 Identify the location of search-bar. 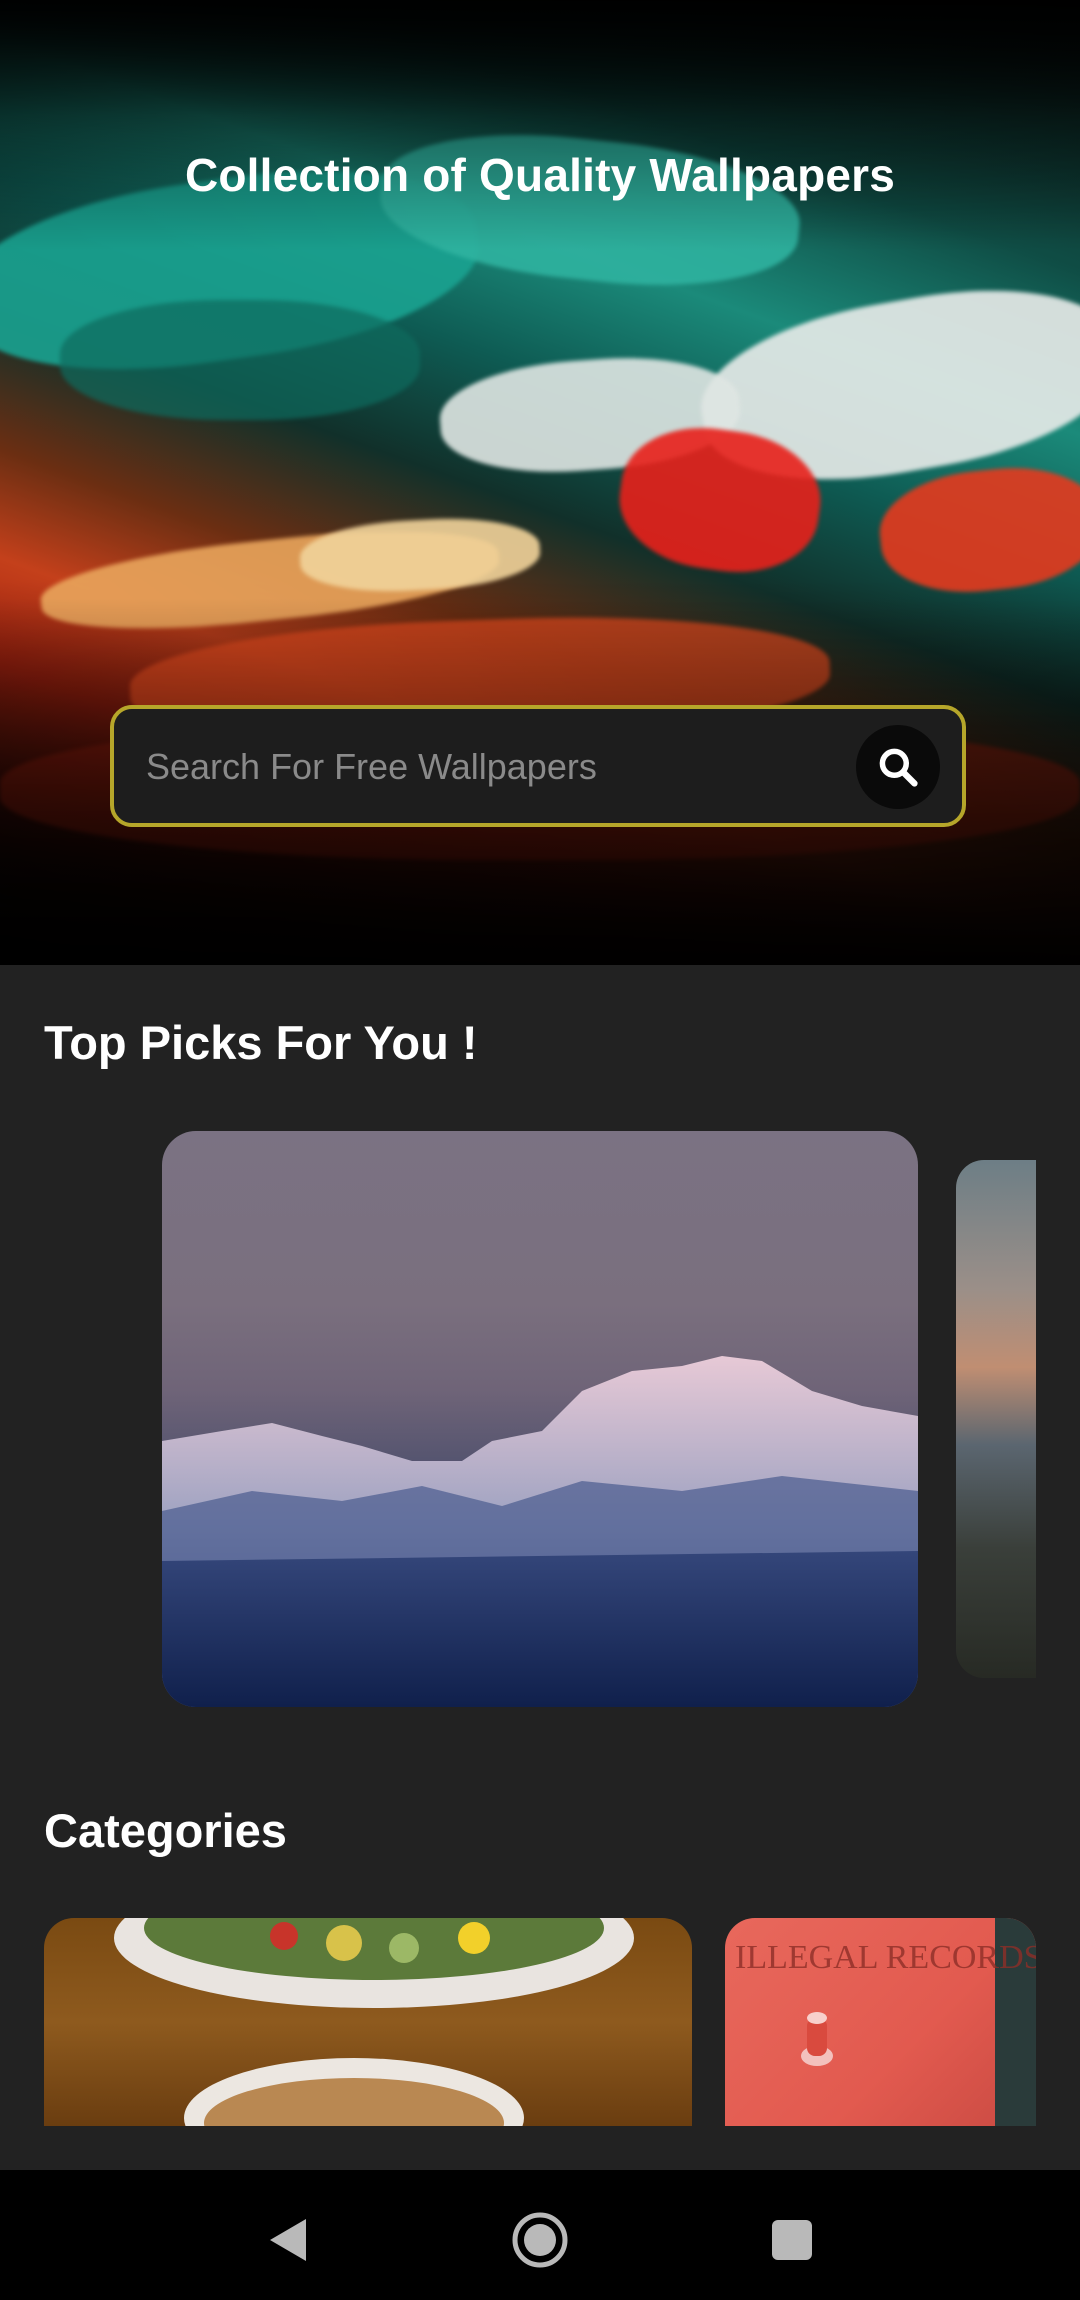
(538, 766).